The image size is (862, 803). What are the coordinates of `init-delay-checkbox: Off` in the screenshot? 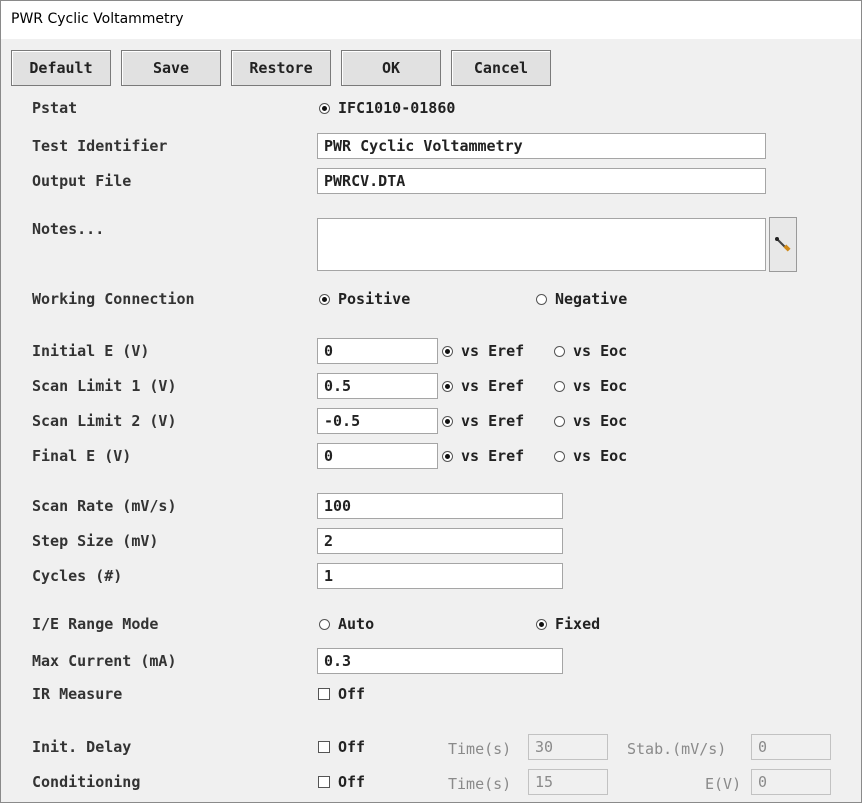 It's located at (341, 747).